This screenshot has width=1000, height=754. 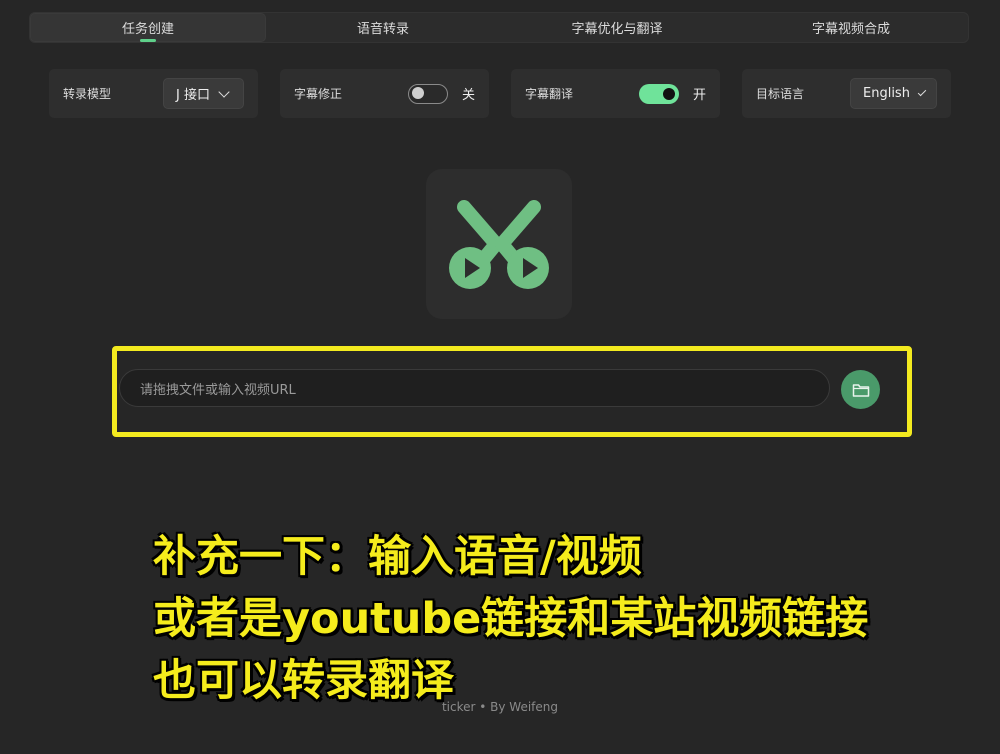 I want to click on model-value: J 接口, so click(x=193, y=95).